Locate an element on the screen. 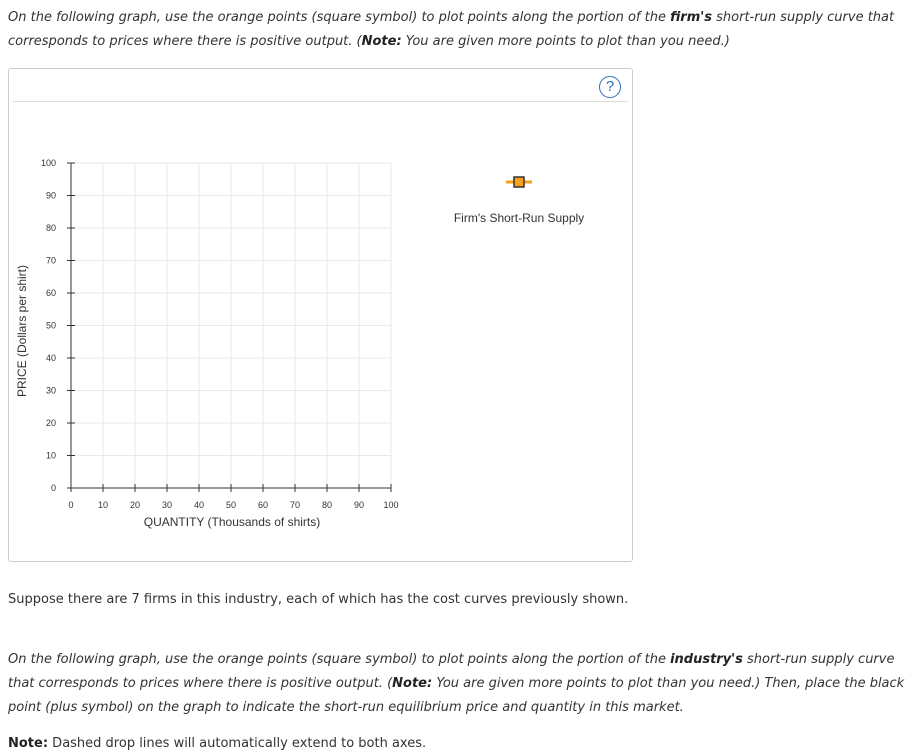 The height and width of the screenshot is (756, 922). y-tick-label: 90 is located at coordinates (51, 196).